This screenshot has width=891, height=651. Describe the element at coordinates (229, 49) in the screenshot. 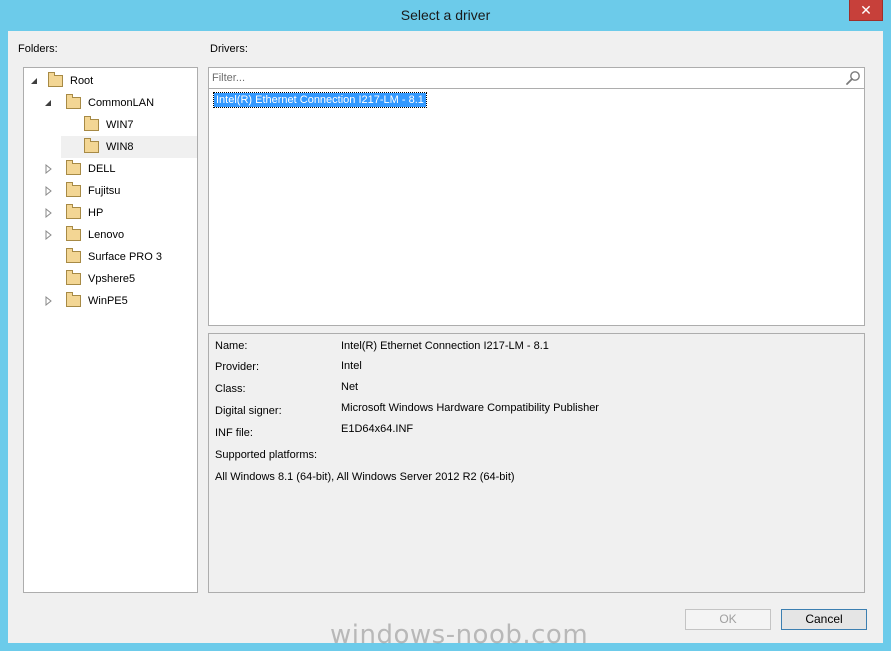

I see `drivers-label: Drivers:` at that location.